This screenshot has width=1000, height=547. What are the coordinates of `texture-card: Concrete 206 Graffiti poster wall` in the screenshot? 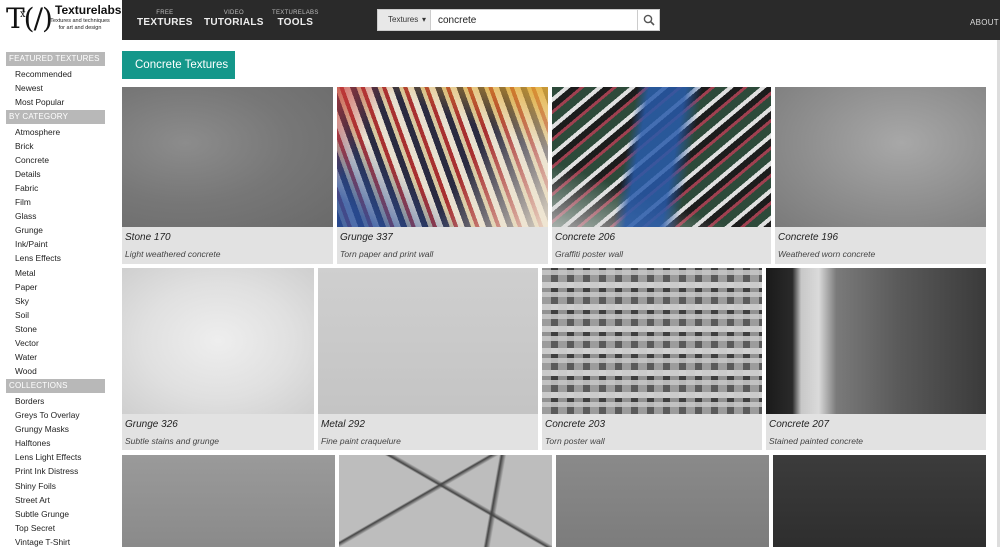 It's located at (661, 175).